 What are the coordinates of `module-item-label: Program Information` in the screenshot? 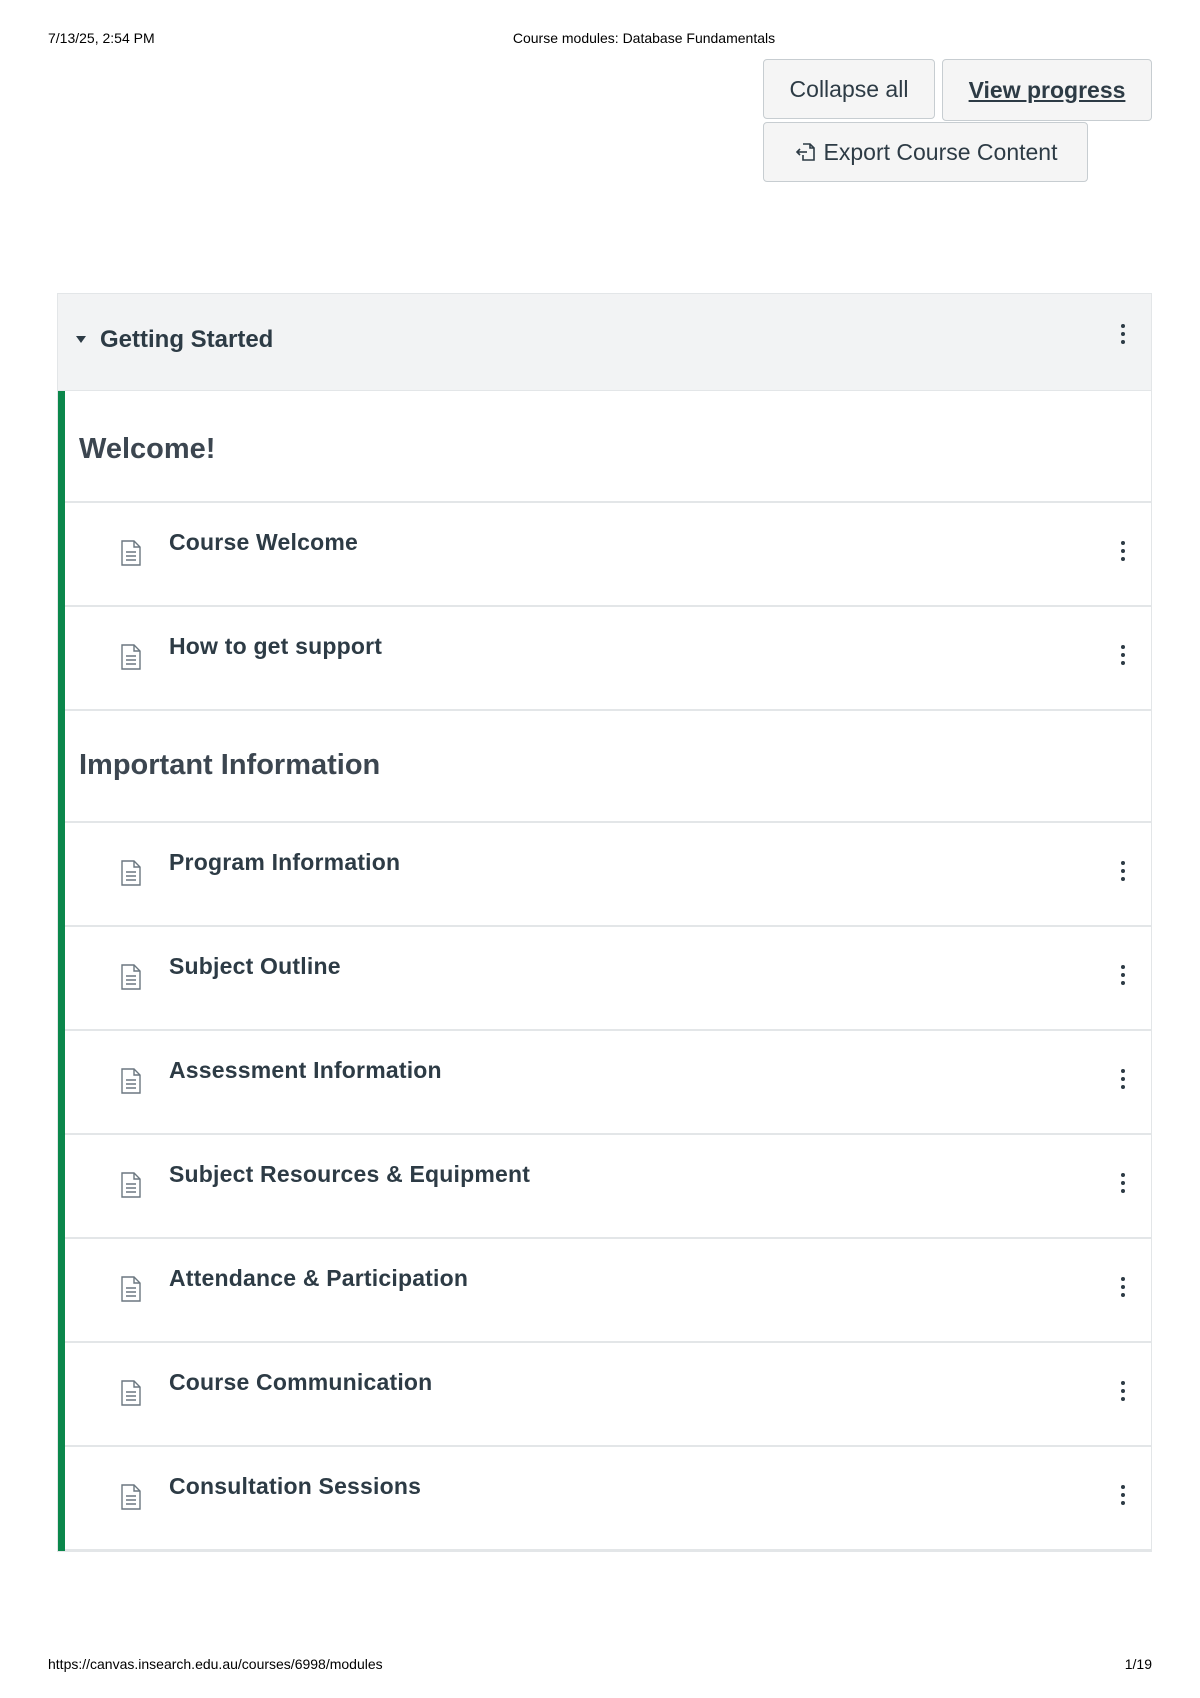 It's located at (284, 862).